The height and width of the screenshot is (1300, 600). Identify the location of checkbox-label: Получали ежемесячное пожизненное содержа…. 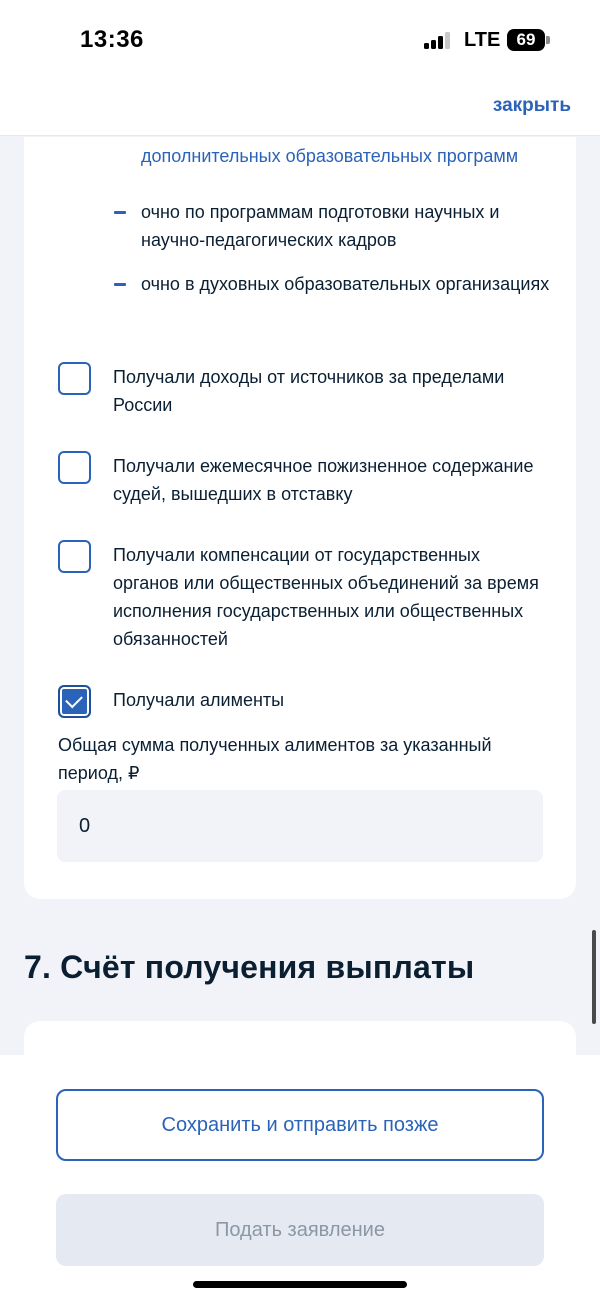
(323, 480).